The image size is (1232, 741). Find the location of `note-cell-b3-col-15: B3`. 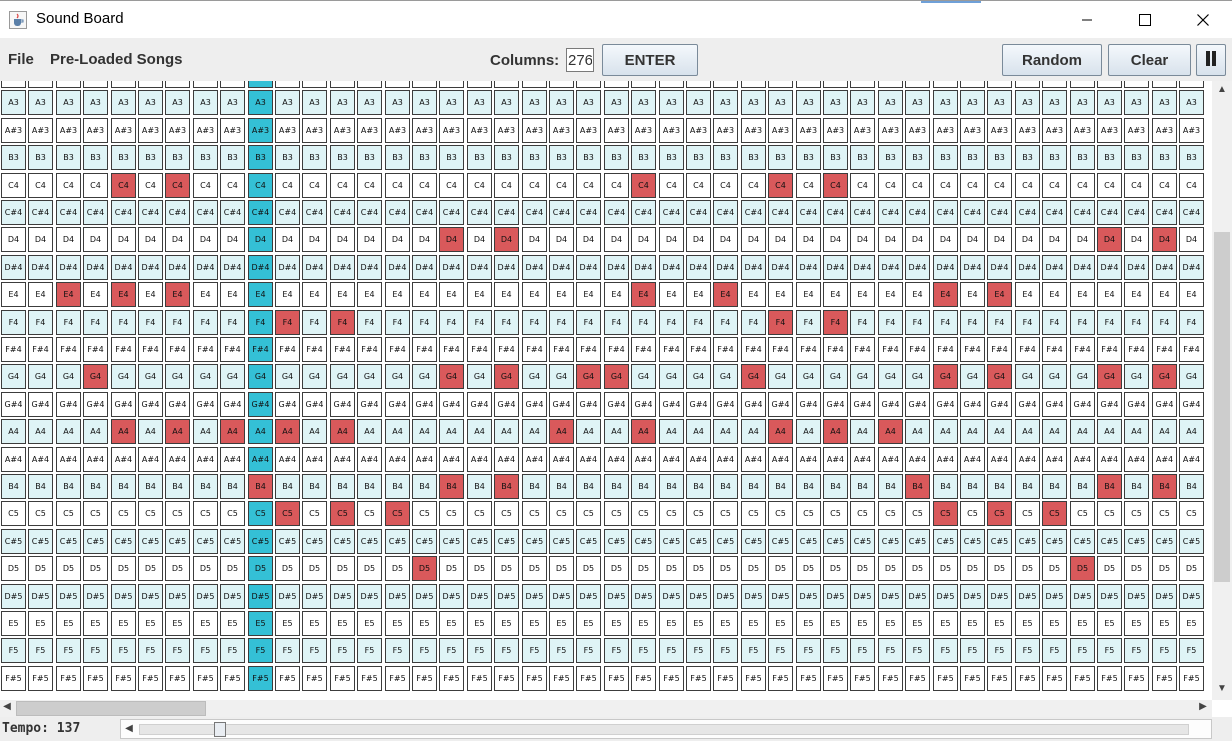

note-cell-b3-col-15: B3 is located at coordinates (424, 157).